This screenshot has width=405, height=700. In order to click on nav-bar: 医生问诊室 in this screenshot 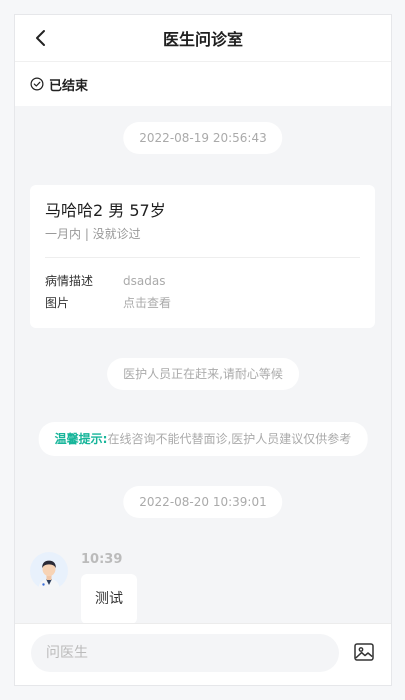, I will do `click(203, 38)`.